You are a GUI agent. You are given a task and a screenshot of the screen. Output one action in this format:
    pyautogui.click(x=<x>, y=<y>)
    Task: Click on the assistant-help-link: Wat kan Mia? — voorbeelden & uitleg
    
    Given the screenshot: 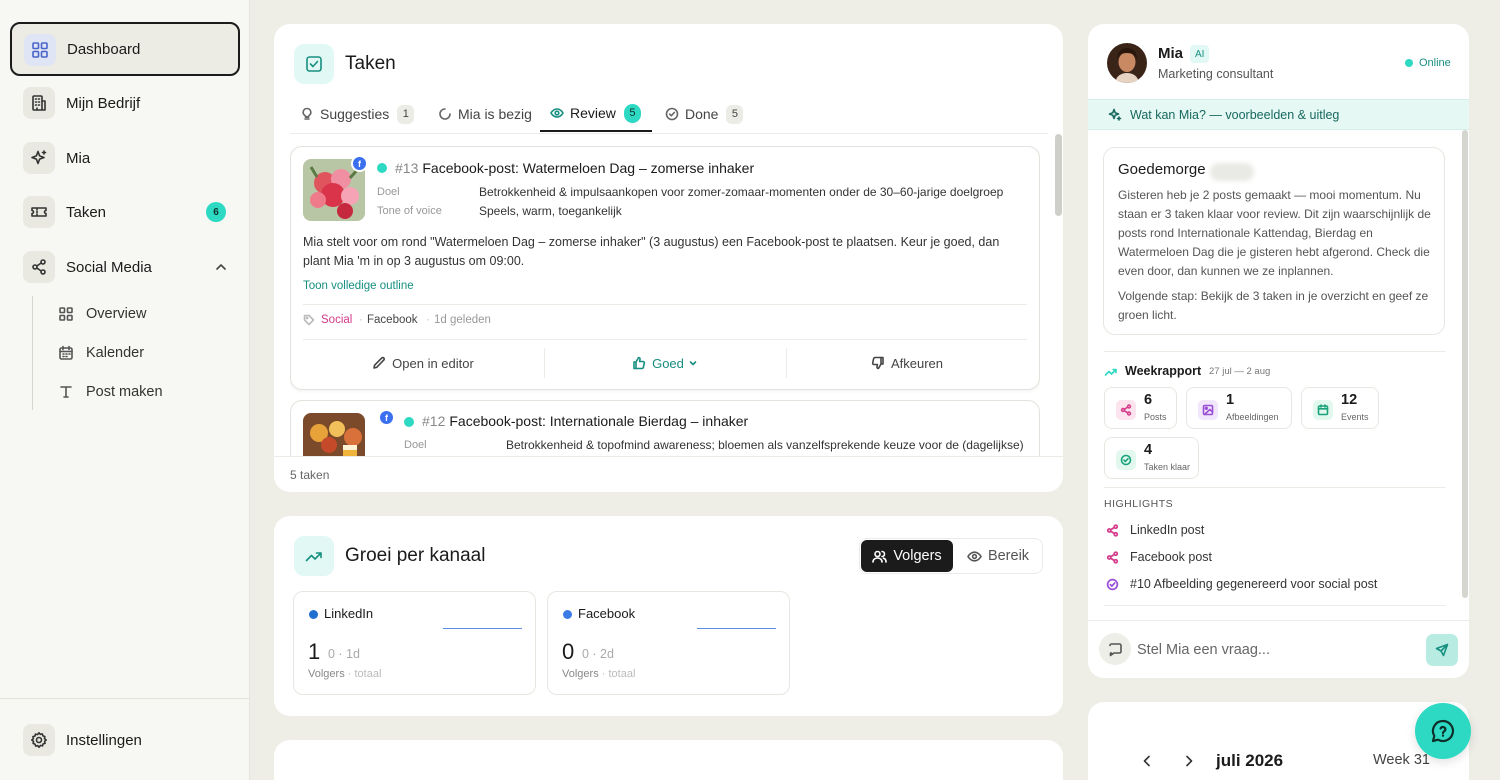 What is the action you would take?
    pyautogui.click(x=1278, y=114)
    